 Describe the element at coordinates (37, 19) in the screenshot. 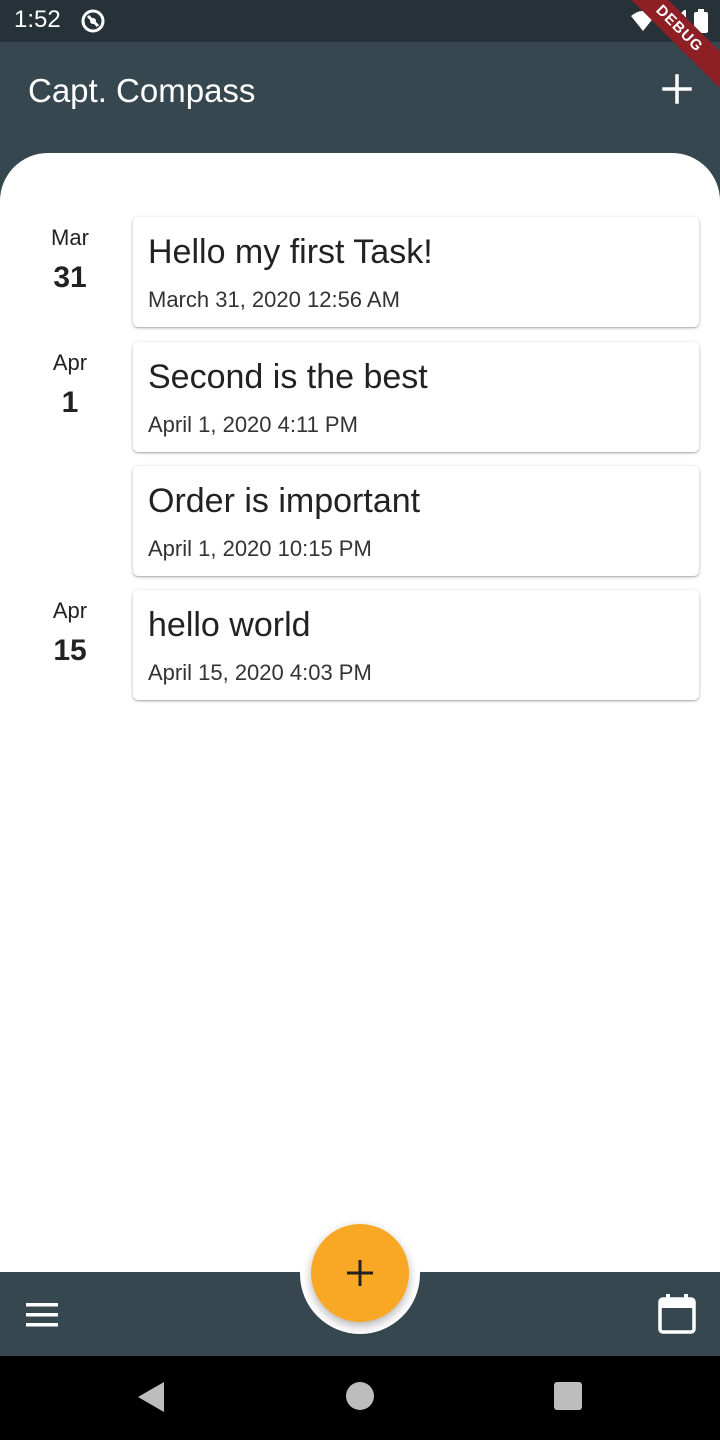

I see `status-time: 1:52` at that location.